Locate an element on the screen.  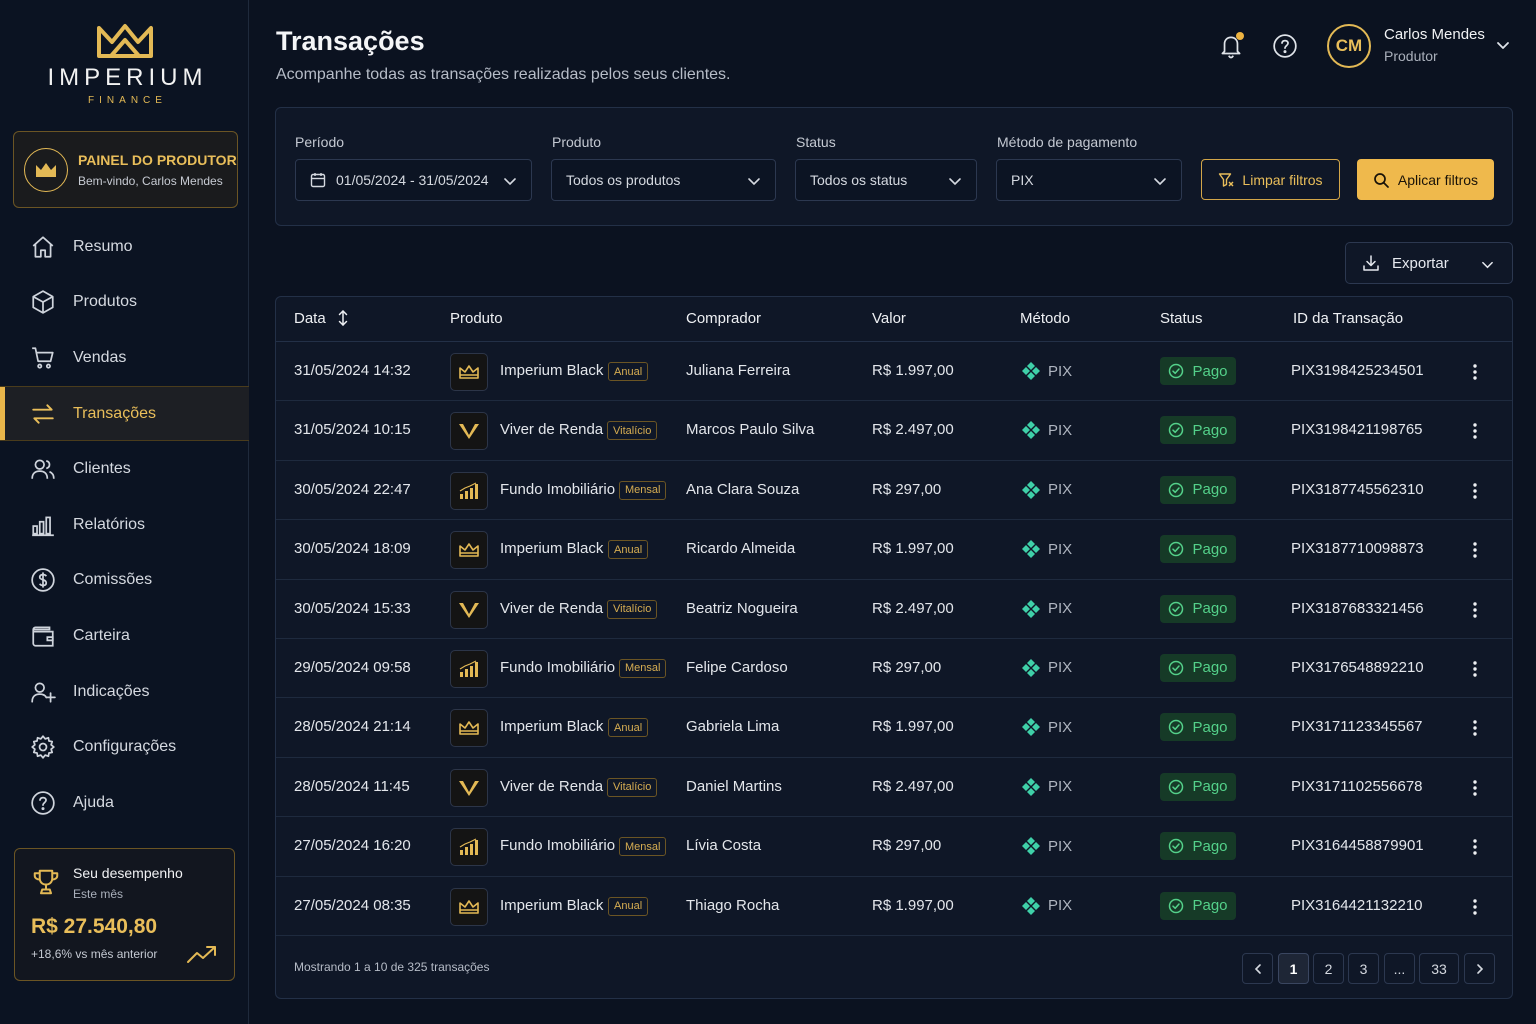
sidebar-item-relatorios: Relatórios is located at coordinates (124, 525).